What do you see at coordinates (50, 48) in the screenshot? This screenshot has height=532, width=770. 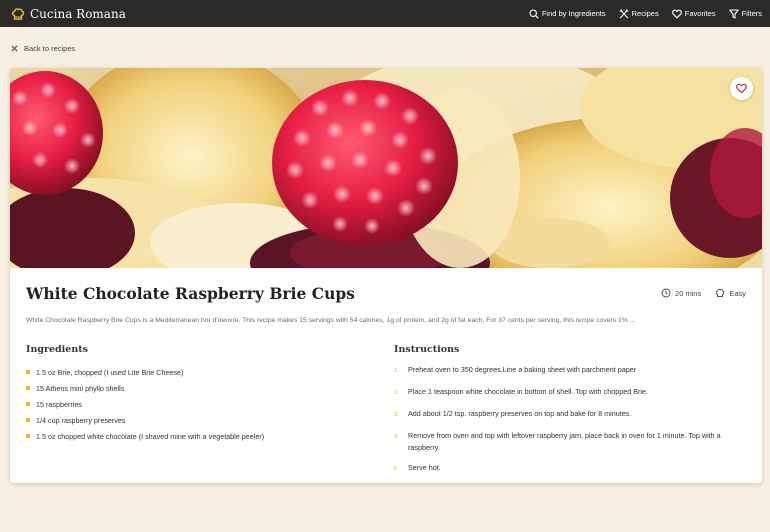 I see `back-label: Back to recipes` at bounding box center [50, 48].